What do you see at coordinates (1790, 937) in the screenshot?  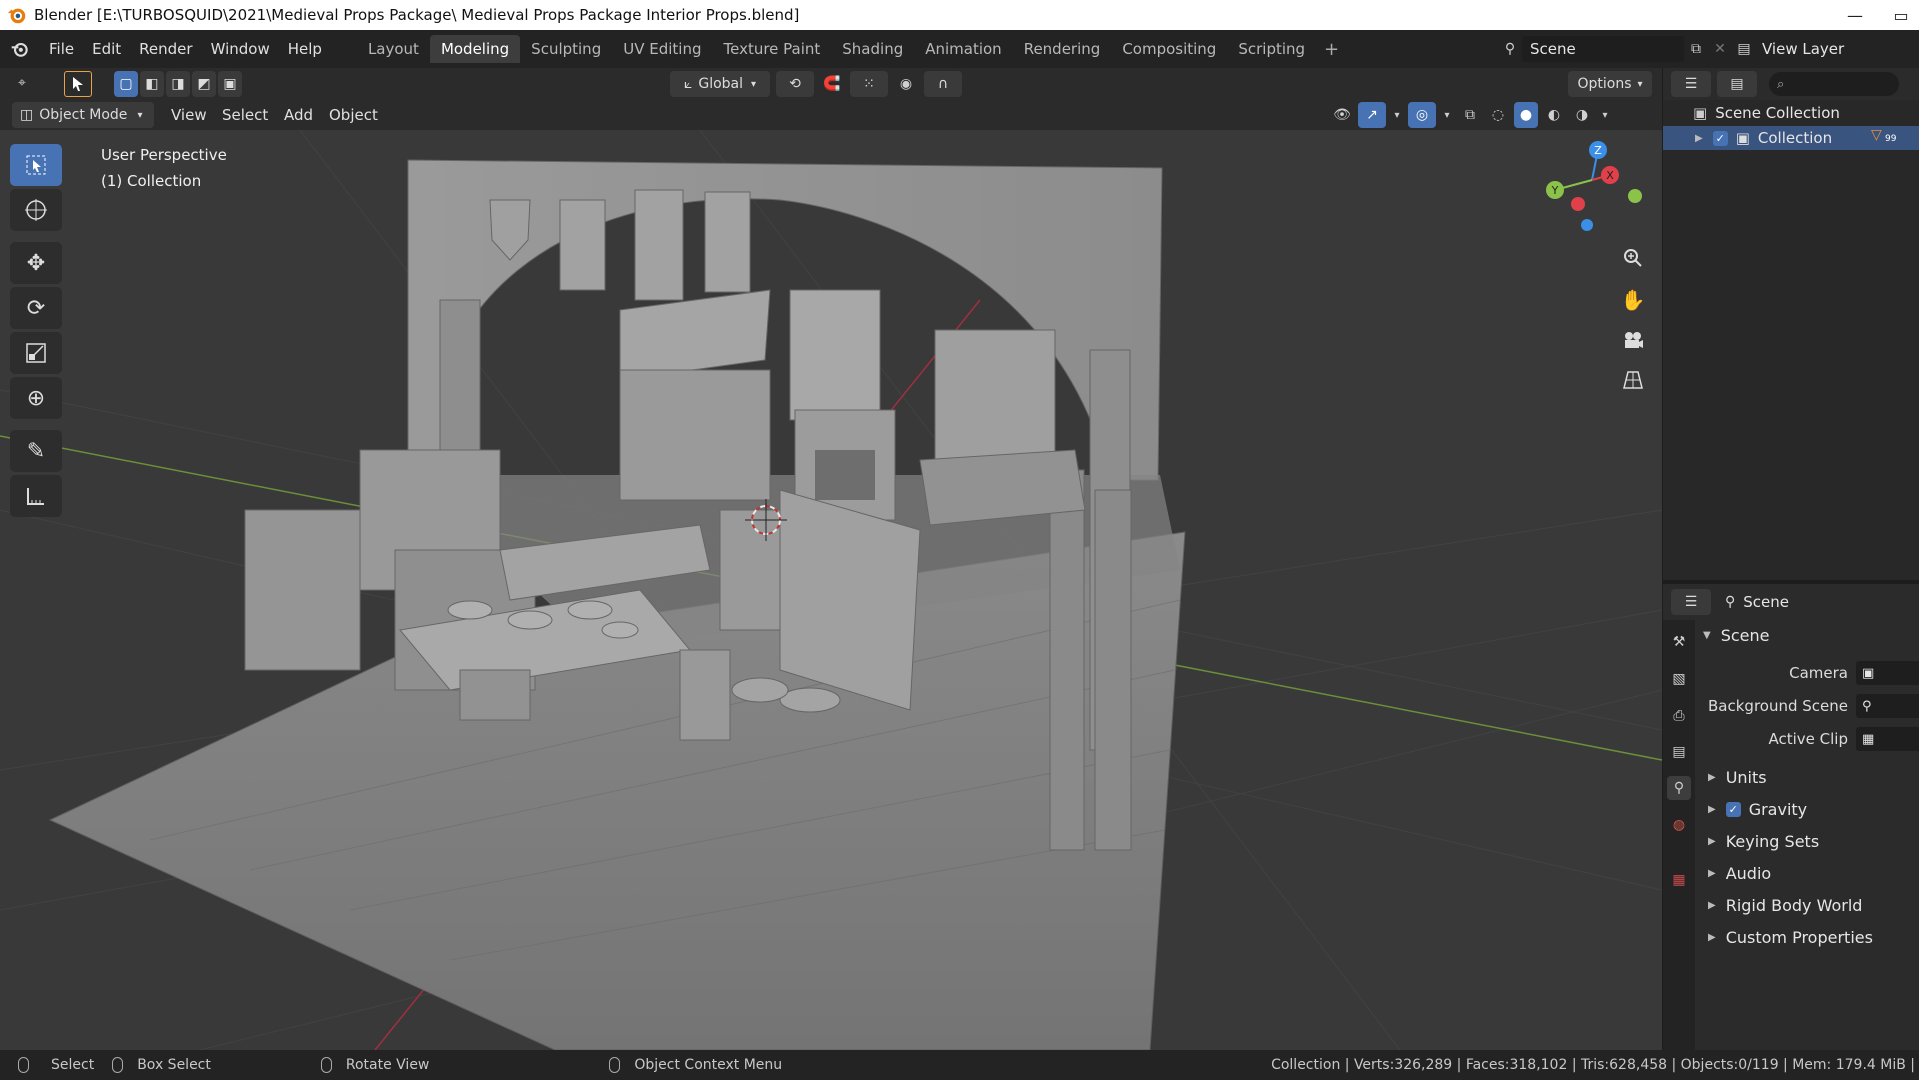 I see `panel-custom-properties: ▶ Custom Properties` at bounding box center [1790, 937].